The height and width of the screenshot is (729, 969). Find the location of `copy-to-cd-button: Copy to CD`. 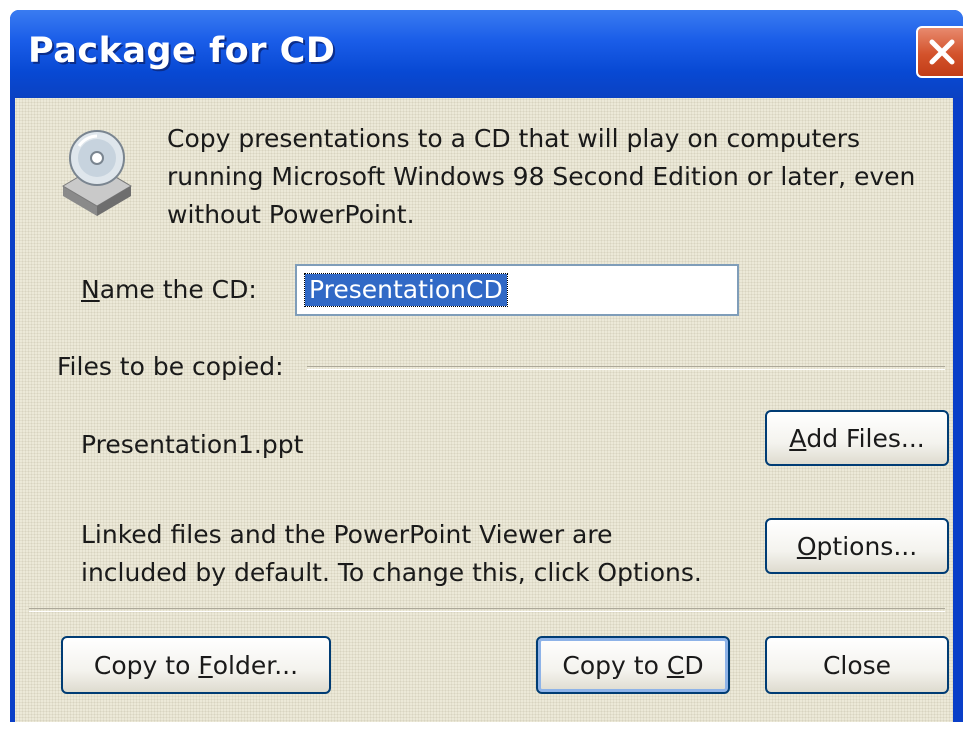

copy-to-cd-button: Copy to CD is located at coordinates (633, 665).